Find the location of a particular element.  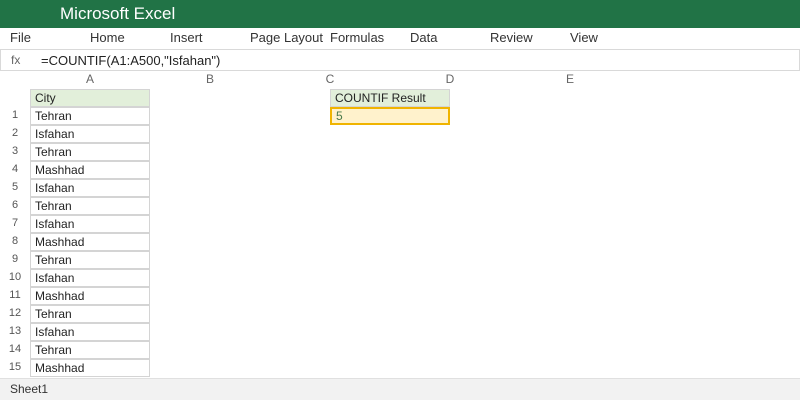

cell-a-row-11: Mashhad is located at coordinates (90, 296).